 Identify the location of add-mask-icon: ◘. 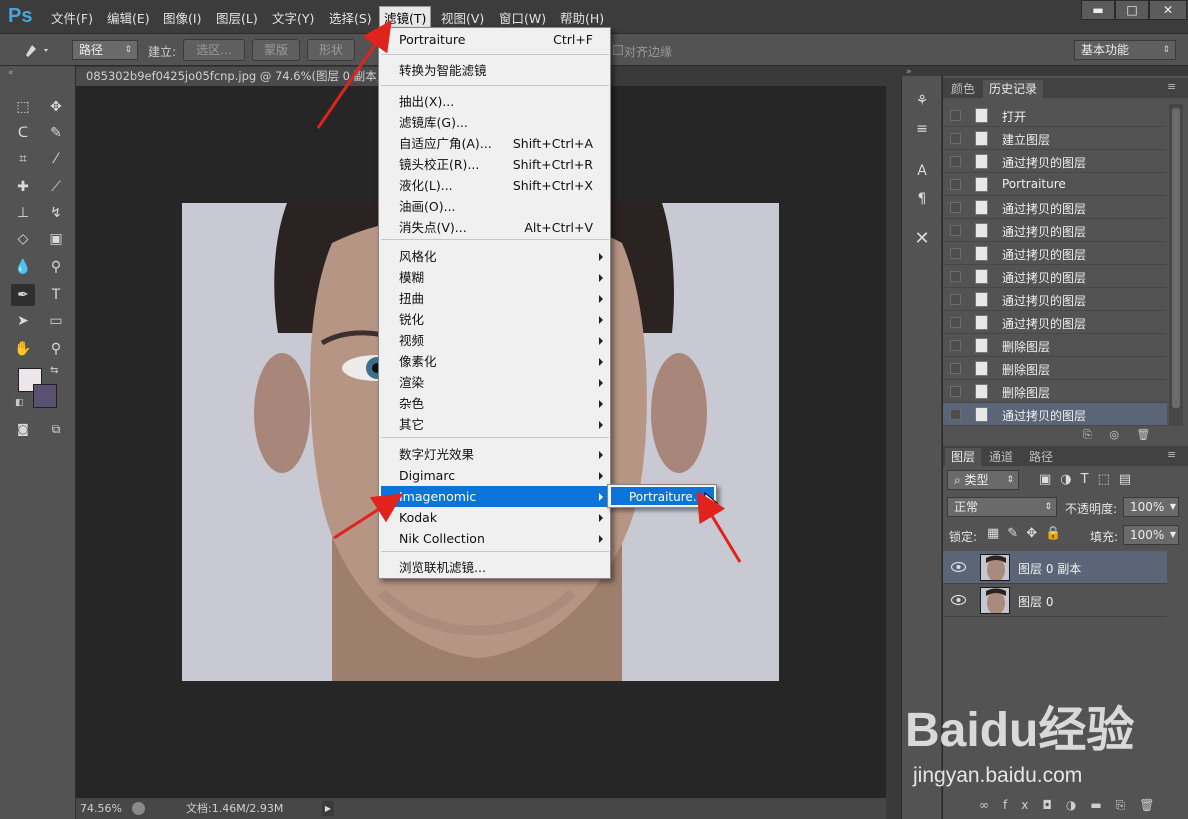
(1054, 805).